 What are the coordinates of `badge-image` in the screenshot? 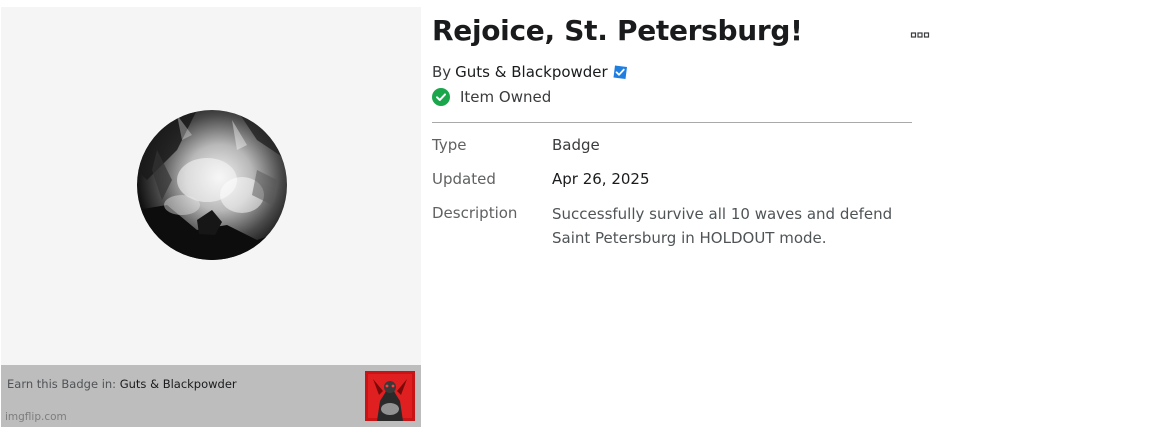 It's located at (212, 185).